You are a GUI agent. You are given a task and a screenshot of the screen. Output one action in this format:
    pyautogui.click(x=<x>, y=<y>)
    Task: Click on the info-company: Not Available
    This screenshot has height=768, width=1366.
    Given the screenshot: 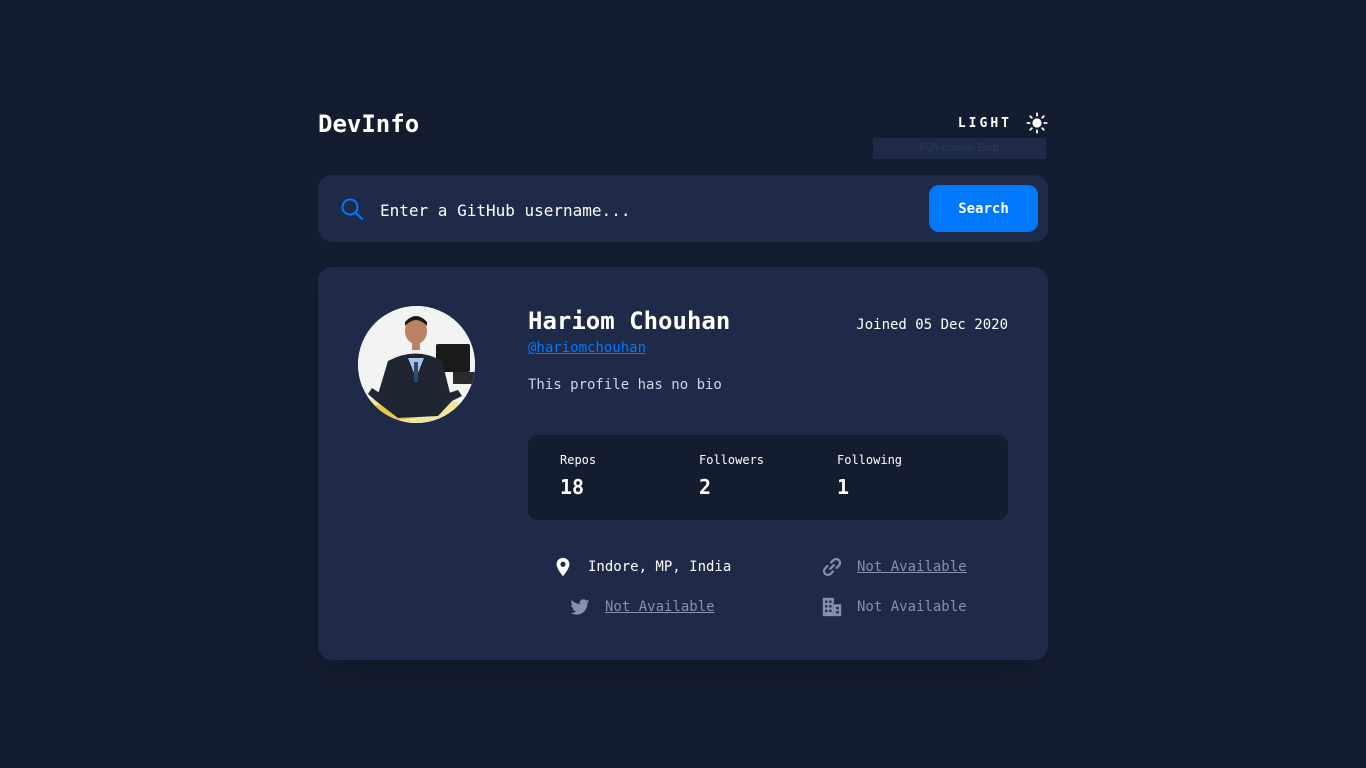 What is the action you would take?
    pyautogui.click(x=894, y=607)
    